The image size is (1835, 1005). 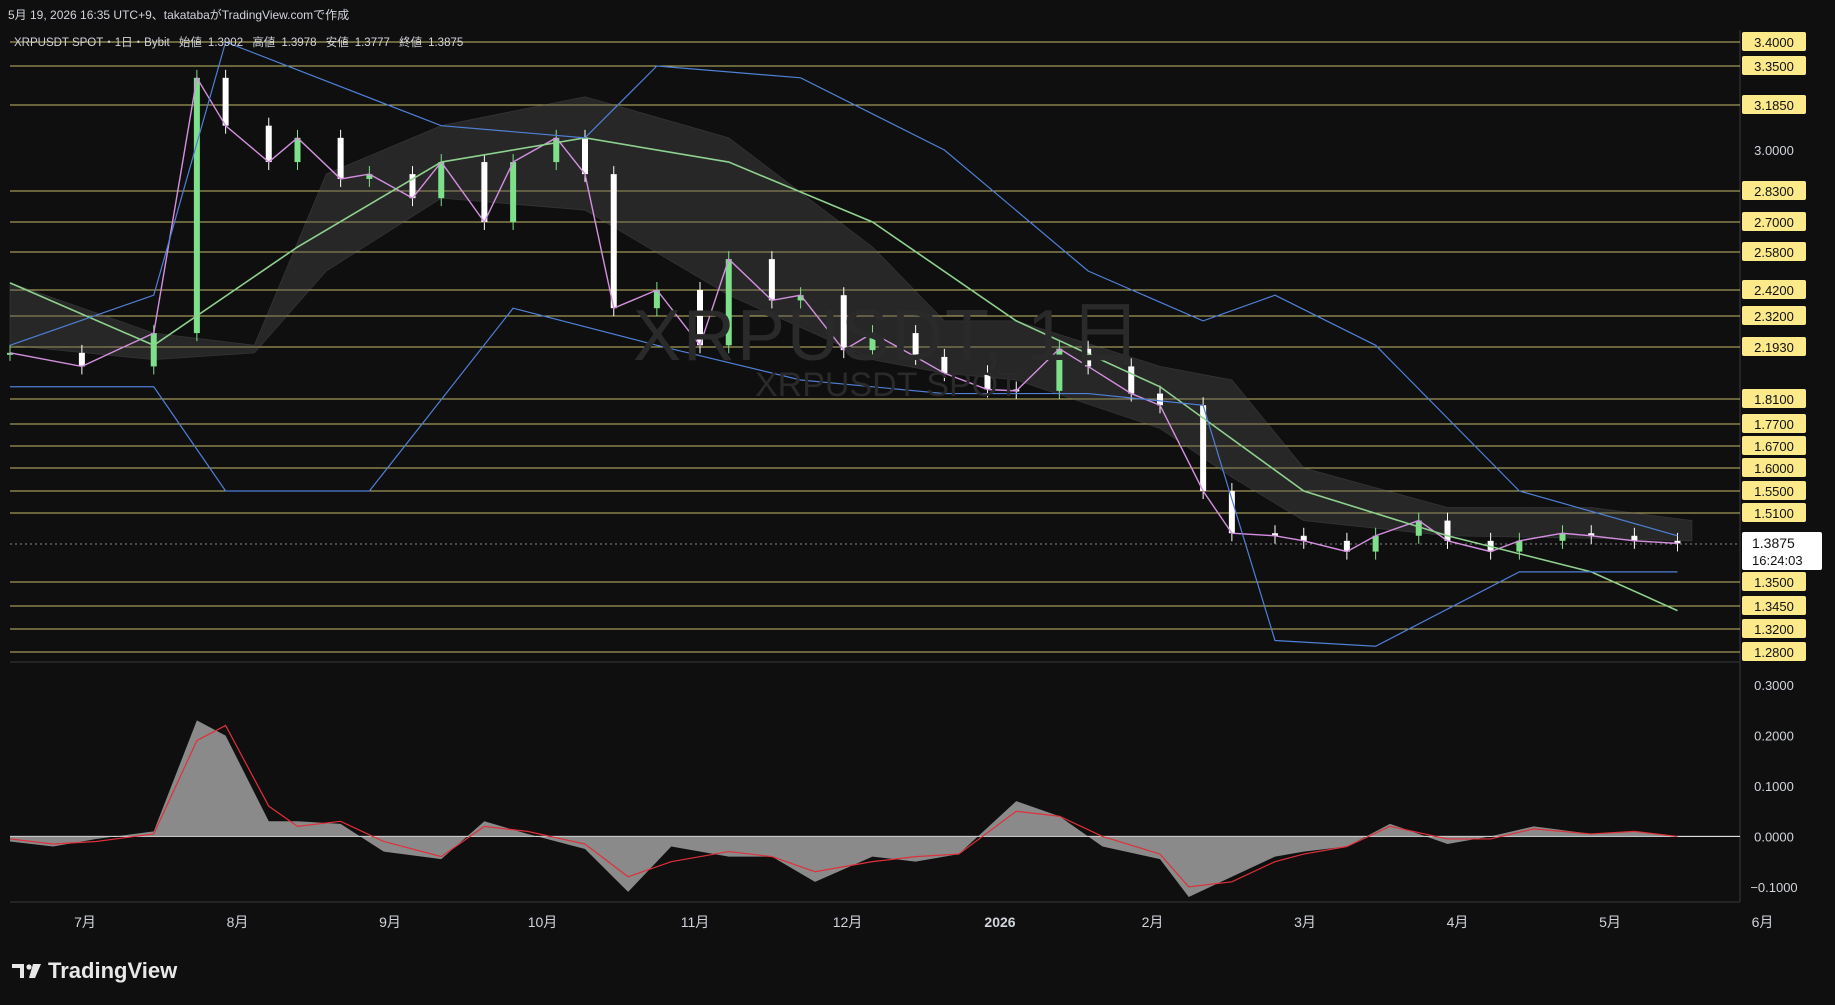 What do you see at coordinates (190, 43) in the screenshot?
I see `ohlc-open-label: 始値` at bounding box center [190, 43].